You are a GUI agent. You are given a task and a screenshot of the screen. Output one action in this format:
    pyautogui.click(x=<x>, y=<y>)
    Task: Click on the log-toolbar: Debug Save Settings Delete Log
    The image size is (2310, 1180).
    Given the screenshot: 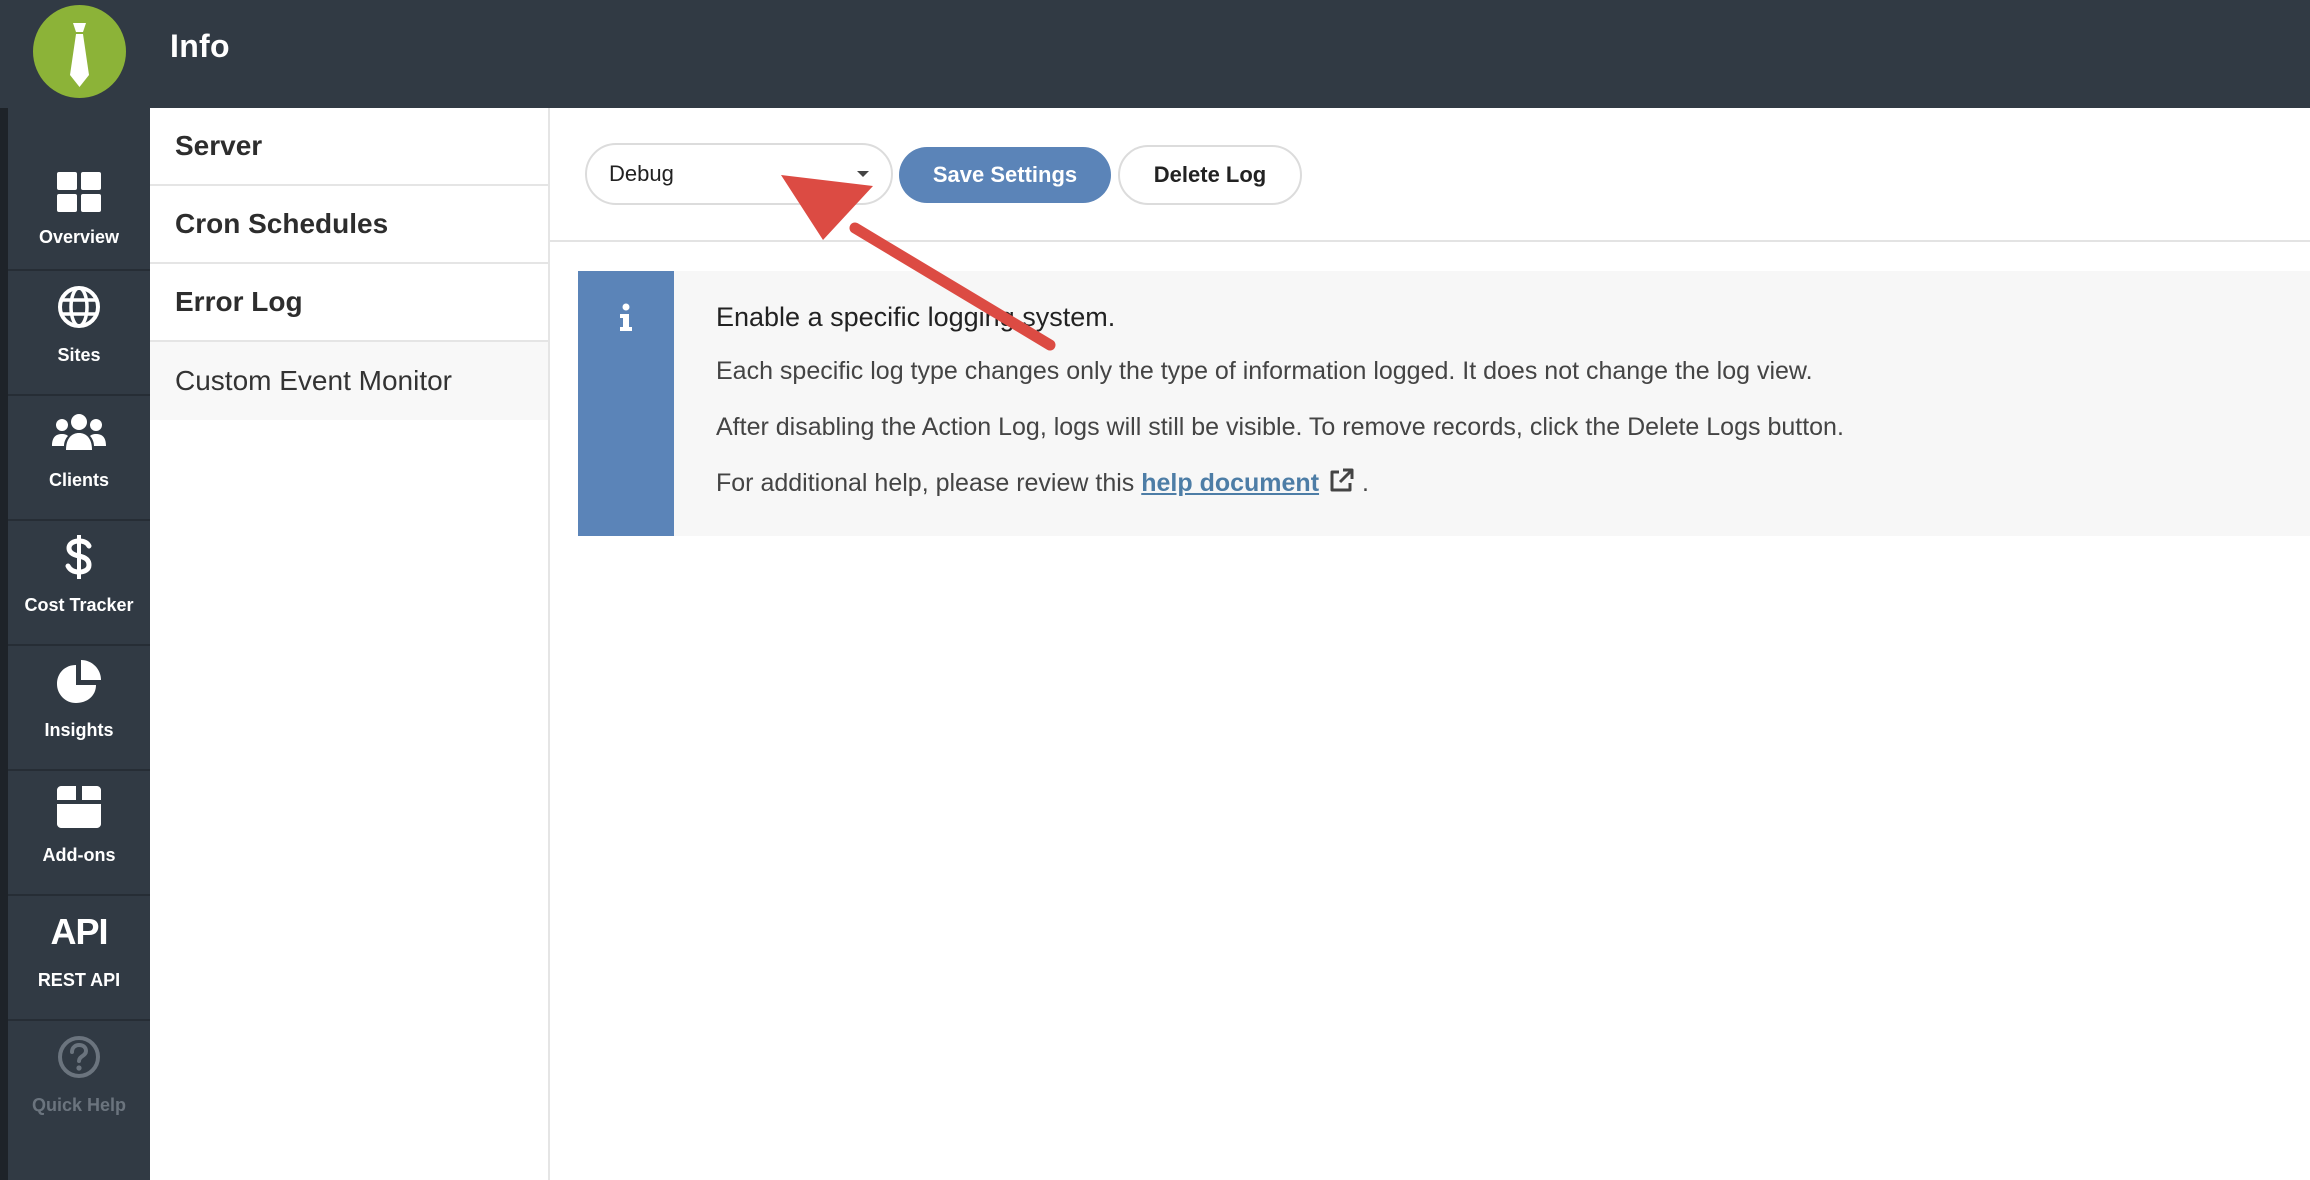 What is the action you would take?
    pyautogui.click(x=1430, y=175)
    